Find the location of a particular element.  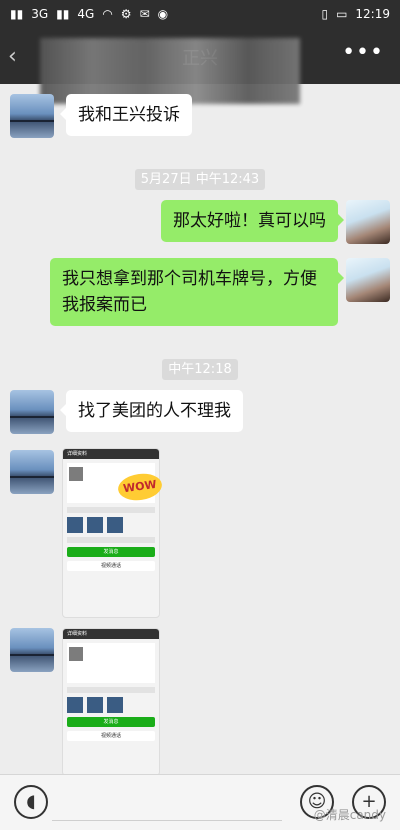

message-bubble: 那太好啦！真可以吗 is located at coordinates (252, 221).